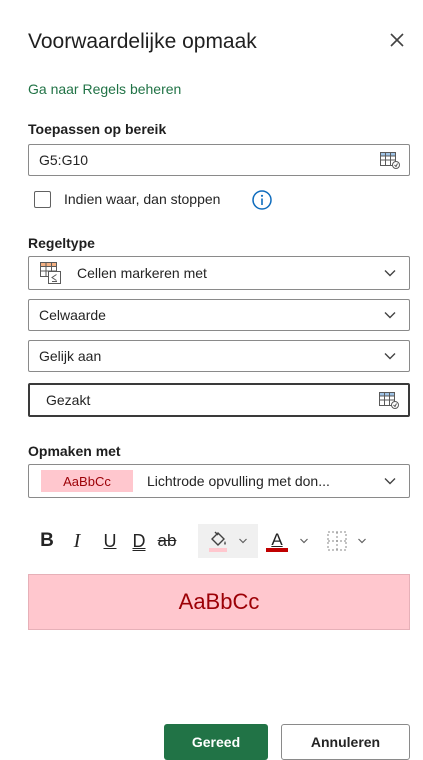 The height and width of the screenshot is (760, 423). What do you see at coordinates (216, 742) in the screenshot?
I see `done-button: Gereed` at bounding box center [216, 742].